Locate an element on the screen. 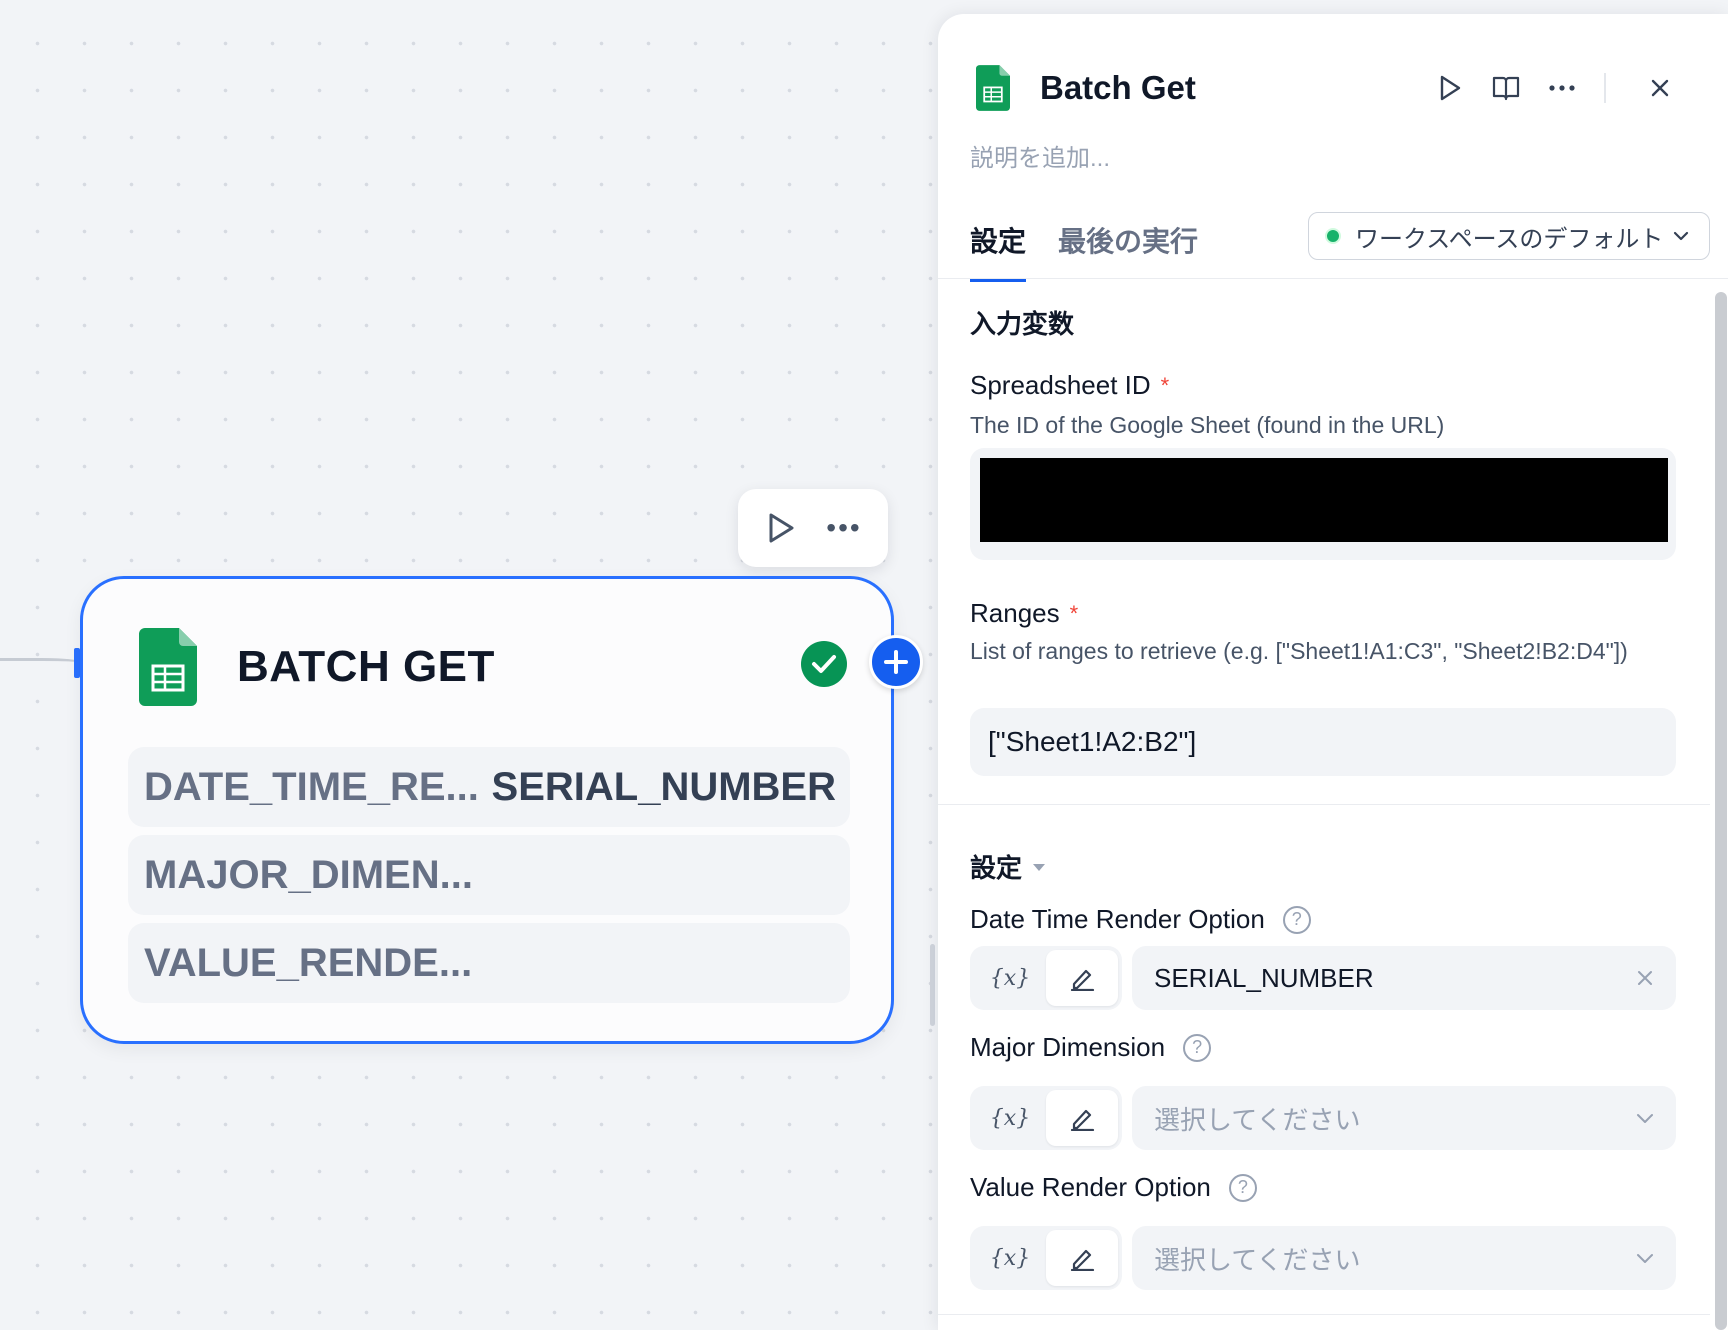 This screenshot has width=1728, height=1330. panel-resize-handle is located at coordinates (932, 985).